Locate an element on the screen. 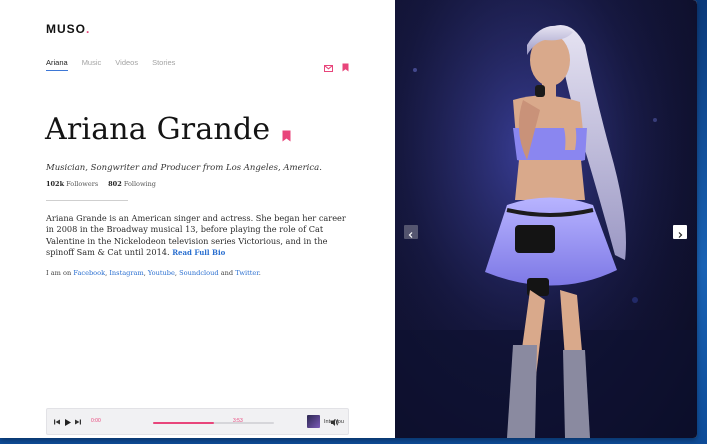  followers-label: Followers is located at coordinates (82, 184).